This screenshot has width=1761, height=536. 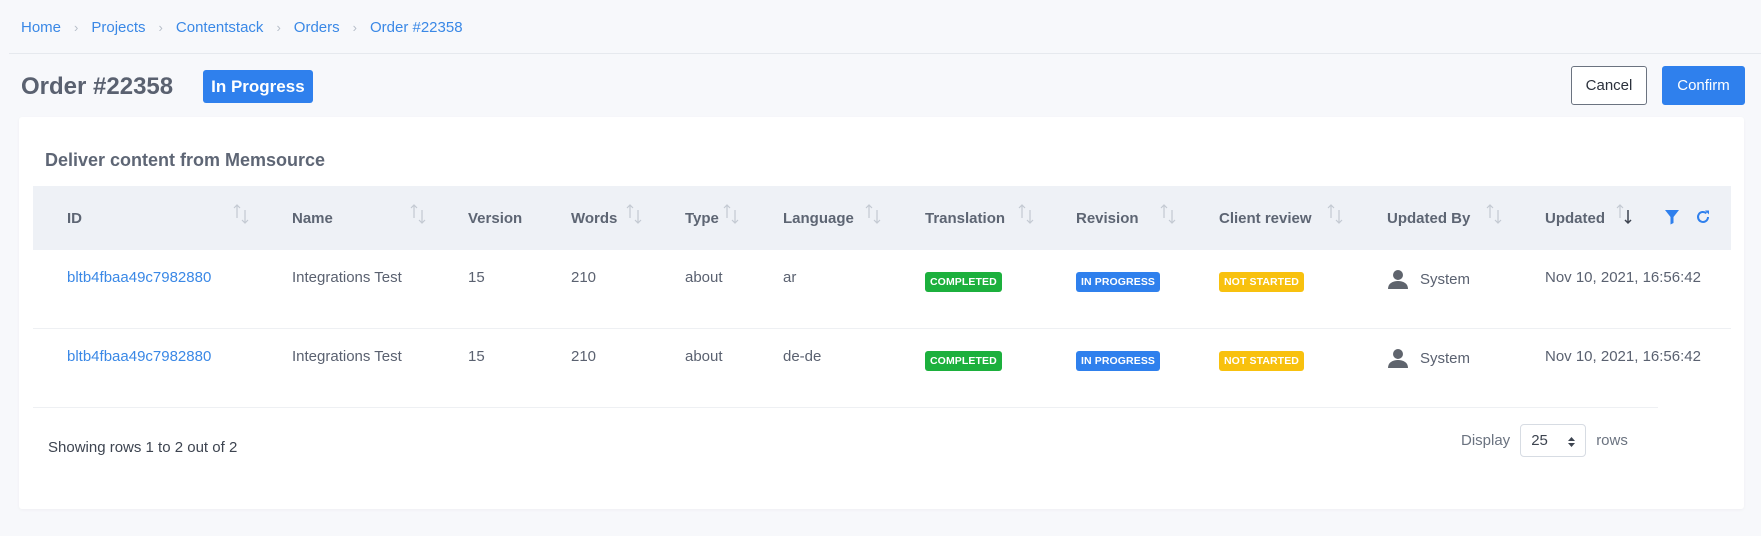 What do you see at coordinates (1539, 440) in the screenshot?
I see `page-size-value: 25` at bounding box center [1539, 440].